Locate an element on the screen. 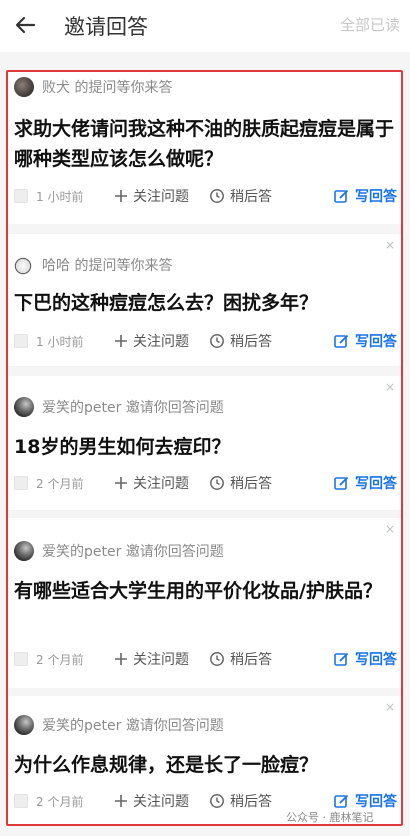 Image resolution: width=410 pixels, height=836 pixels. back-arrow-icon is located at coordinates (26, 25).